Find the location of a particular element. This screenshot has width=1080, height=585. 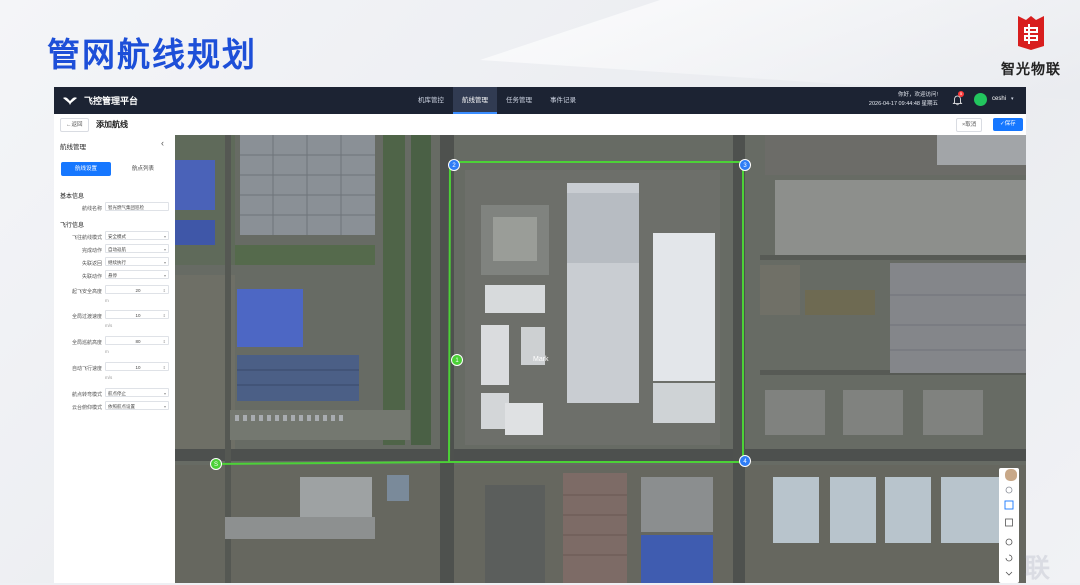

nav-tasks: 任务管理 is located at coordinates (519, 100).